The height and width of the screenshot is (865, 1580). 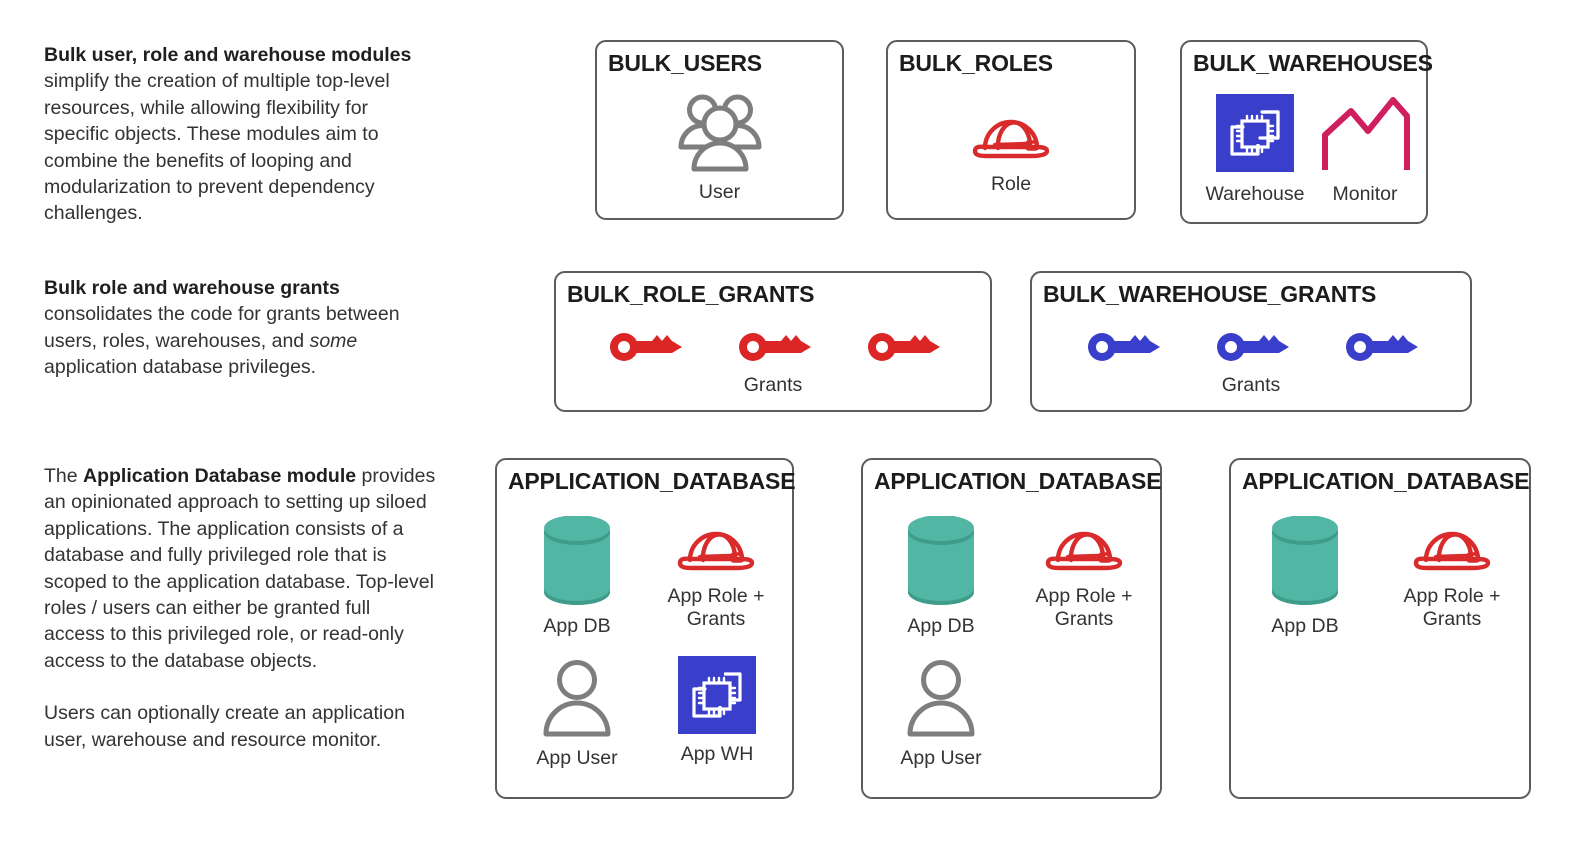 I want to click on icon-caption: App WH, so click(x=717, y=754).